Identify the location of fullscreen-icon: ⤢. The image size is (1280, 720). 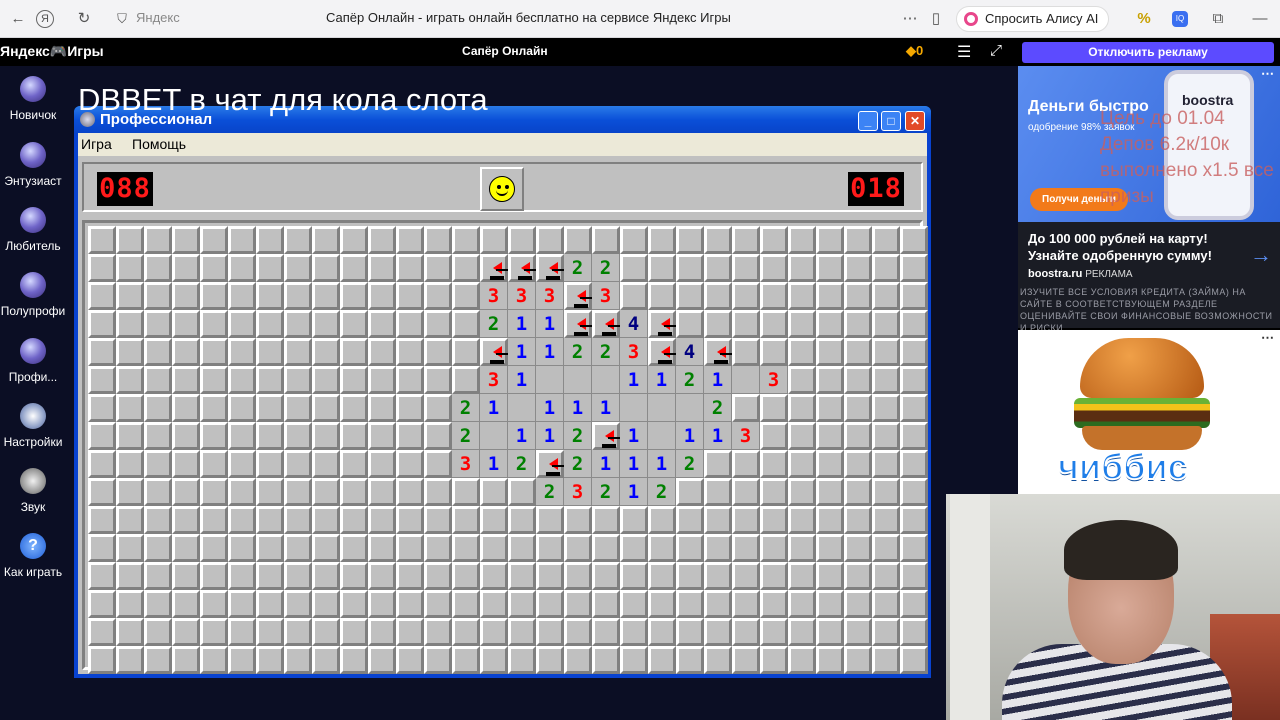
(996, 50).